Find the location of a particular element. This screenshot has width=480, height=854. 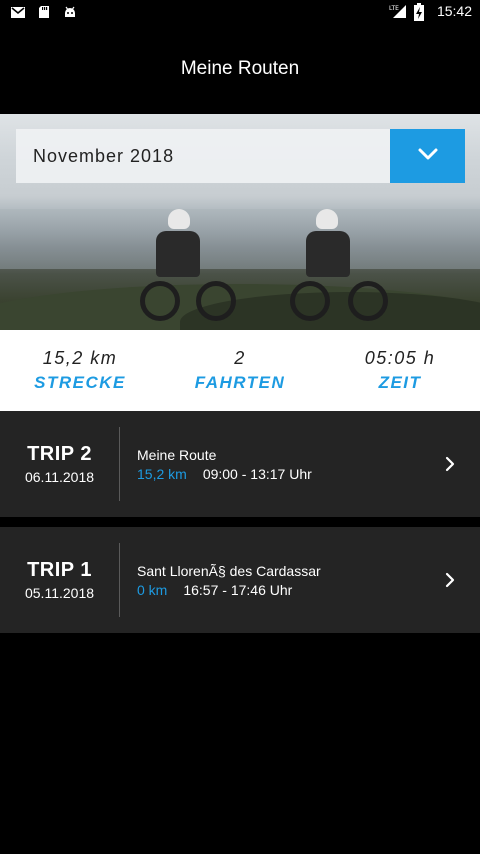

lte-signal-icon: LTE is located at coordinates (397, 11).